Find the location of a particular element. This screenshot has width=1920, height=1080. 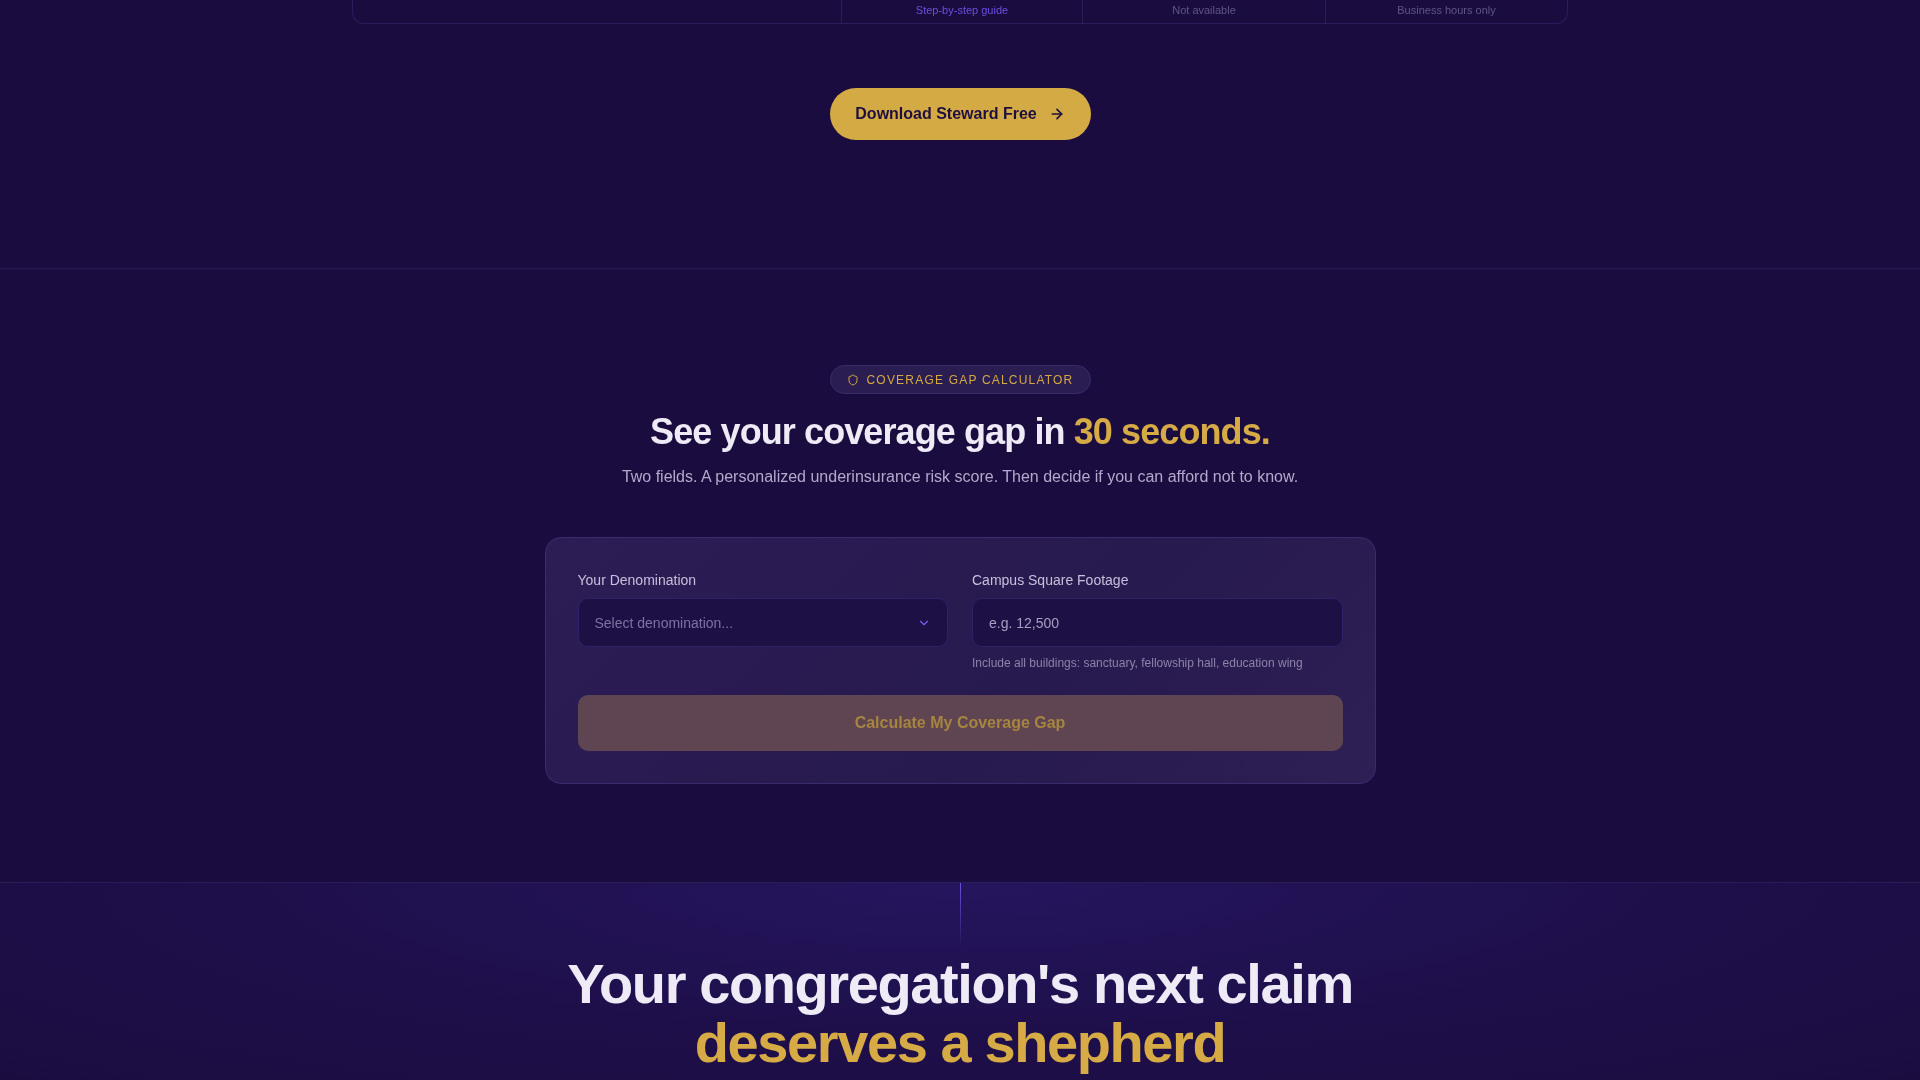

download-button: Download Steward Free is located at coordinates (960, 114).